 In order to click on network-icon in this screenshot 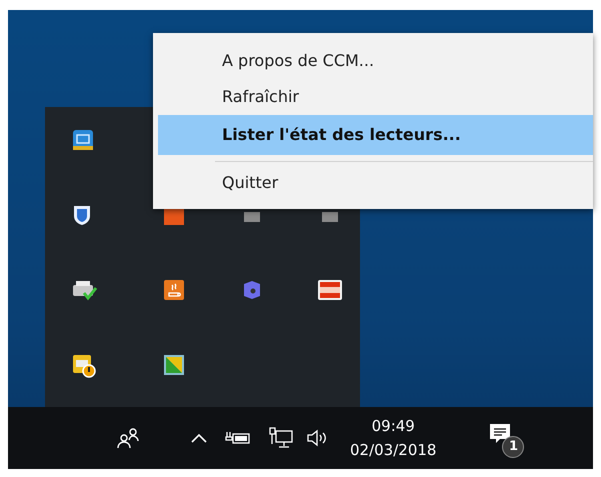, I will do `click(281, 438)`.